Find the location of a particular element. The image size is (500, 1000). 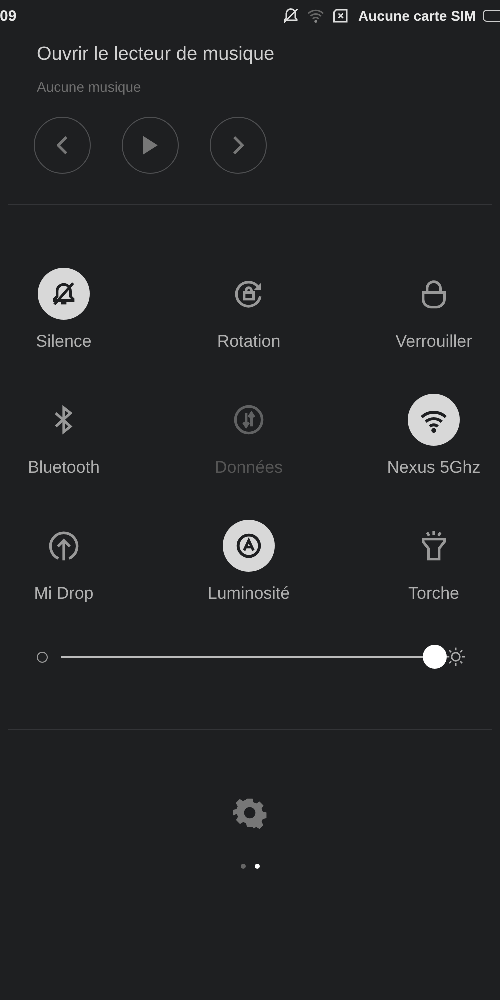

battery-icon is located at coordinates (491, 16).